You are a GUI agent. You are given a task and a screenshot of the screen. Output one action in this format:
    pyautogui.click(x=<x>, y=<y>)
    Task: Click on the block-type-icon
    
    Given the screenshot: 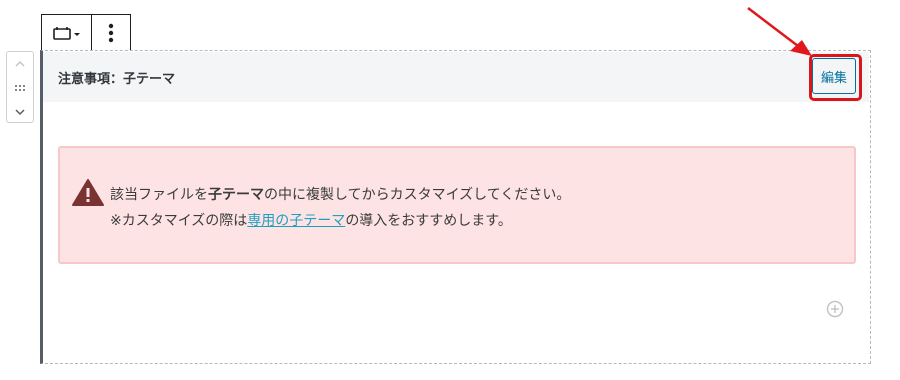 What is the action you would take?
    pyautogui.click(x=66, y=33)
    